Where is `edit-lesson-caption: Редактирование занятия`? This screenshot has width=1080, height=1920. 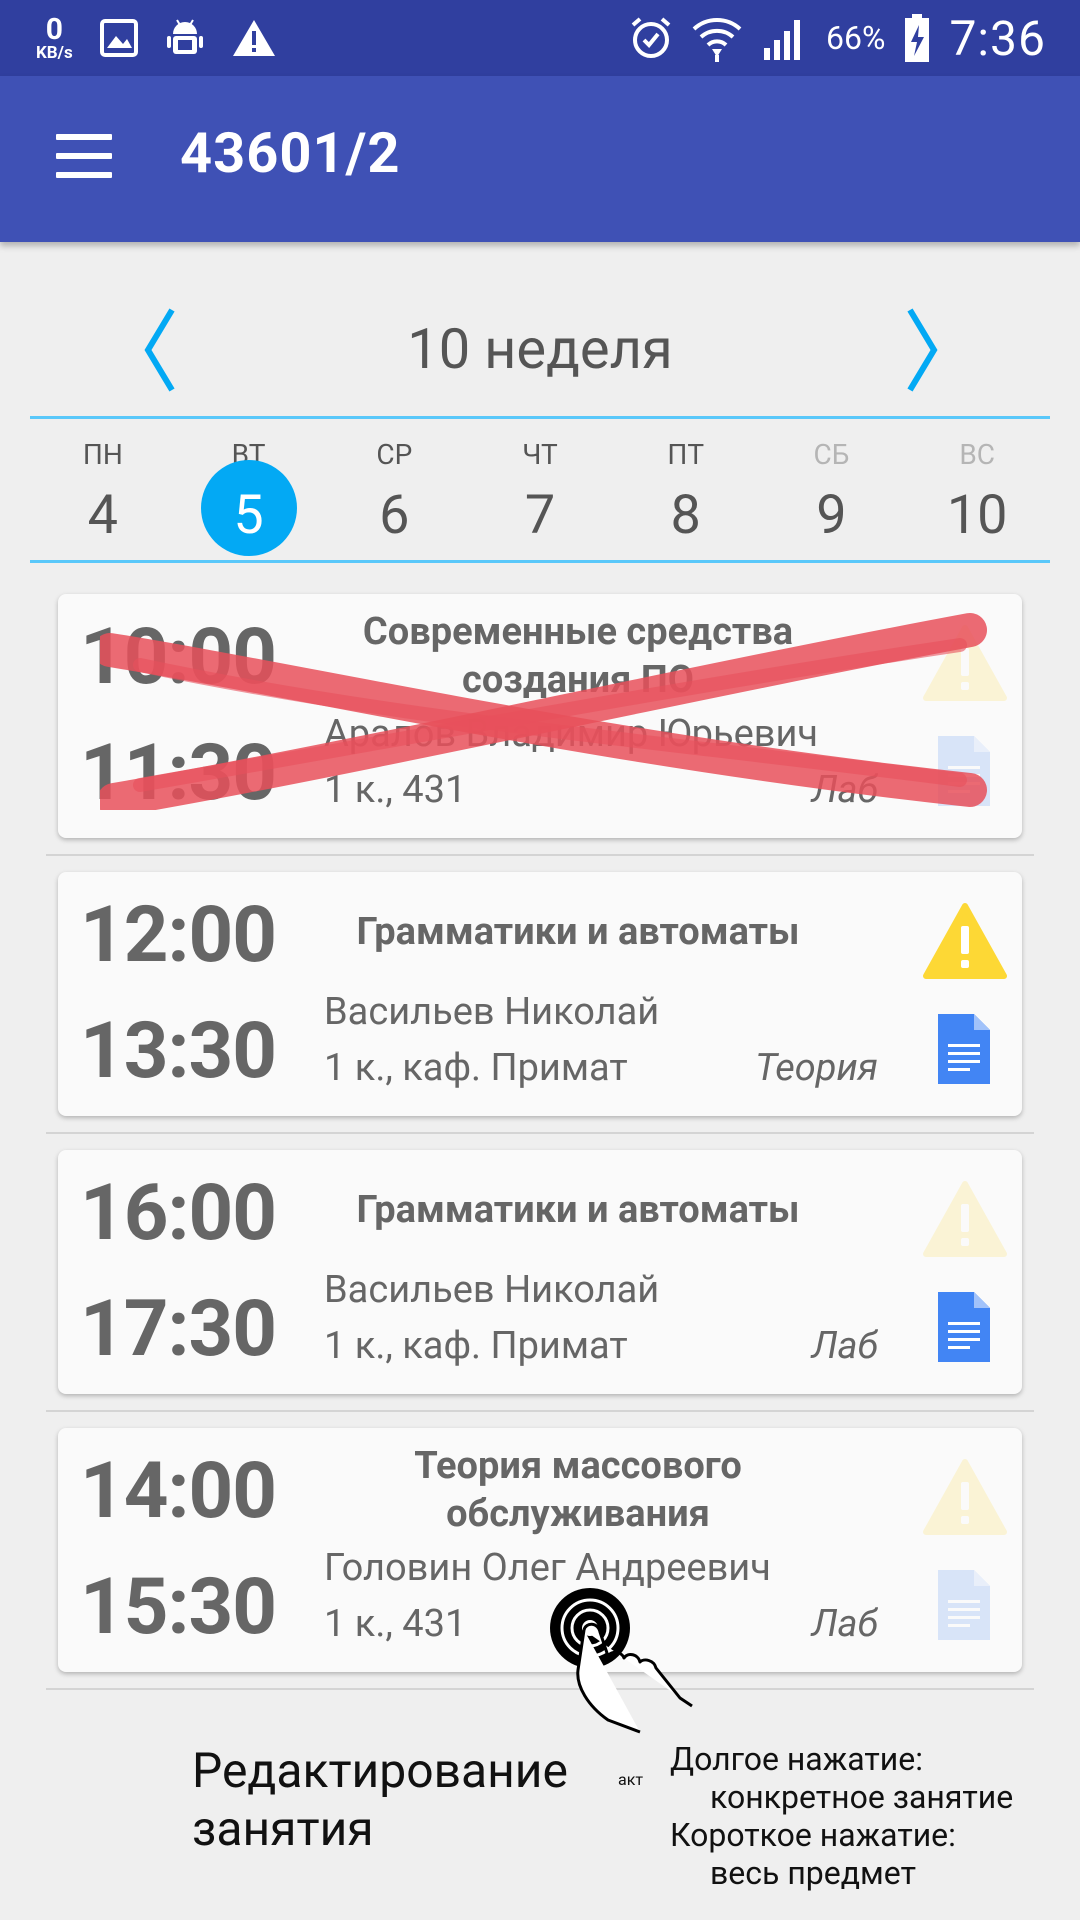 edit-lesson-caption: Редактирование занятия is located at coordinates (380, 1799).